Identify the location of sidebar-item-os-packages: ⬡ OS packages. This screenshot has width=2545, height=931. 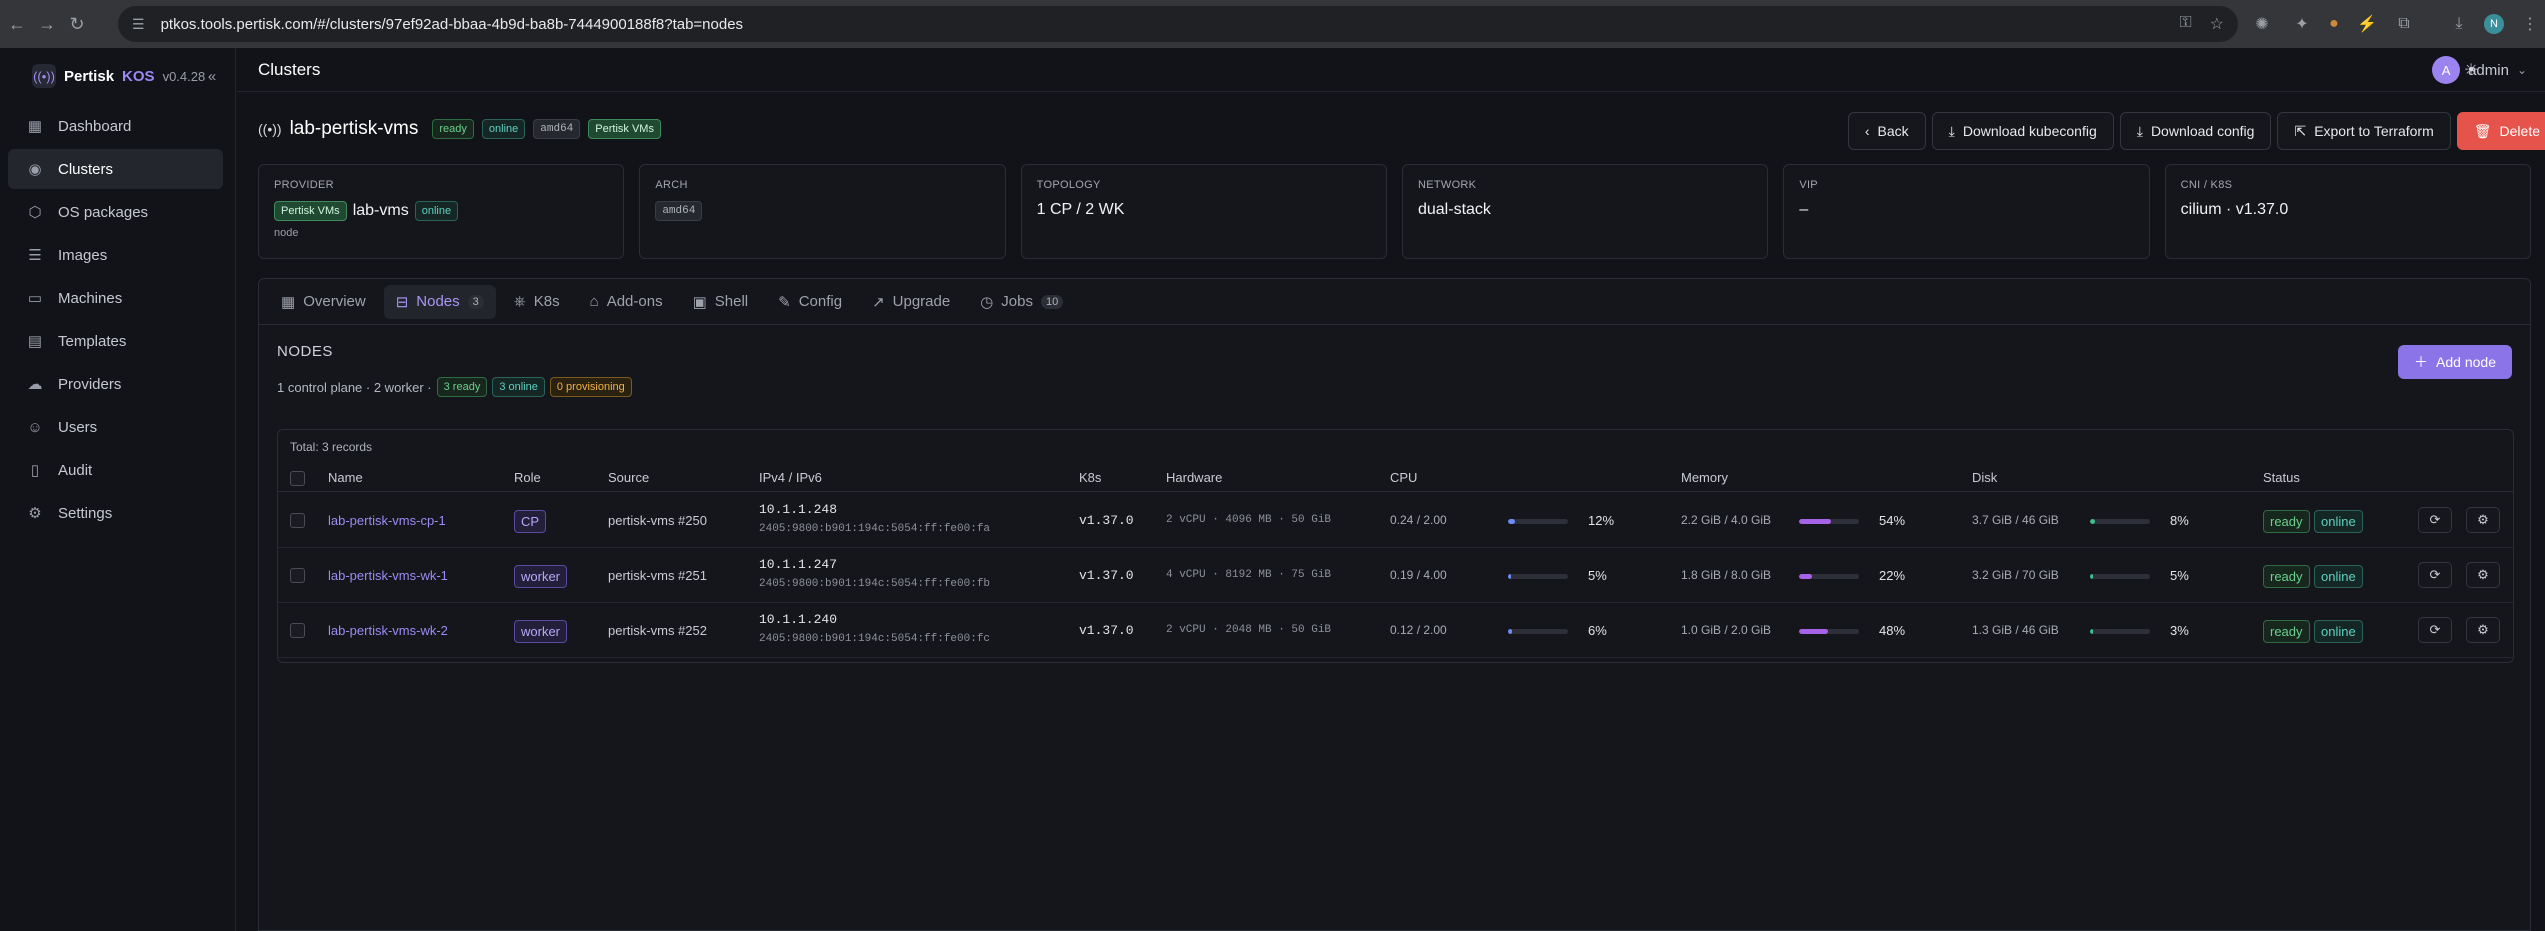
(115, 212).